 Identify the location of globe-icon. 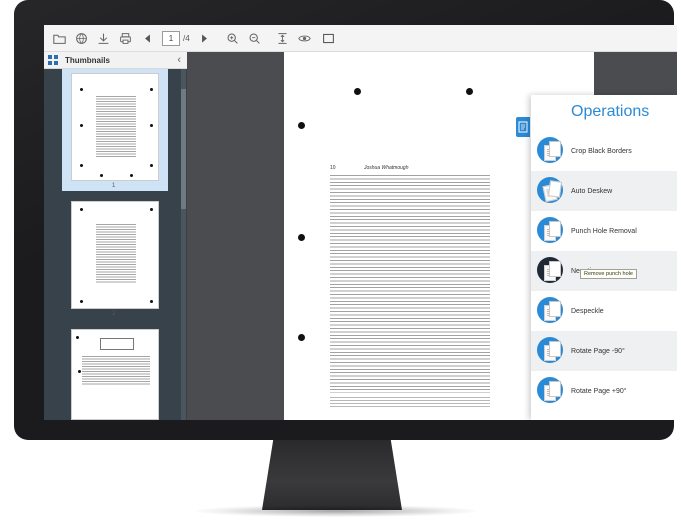
(81, 38).